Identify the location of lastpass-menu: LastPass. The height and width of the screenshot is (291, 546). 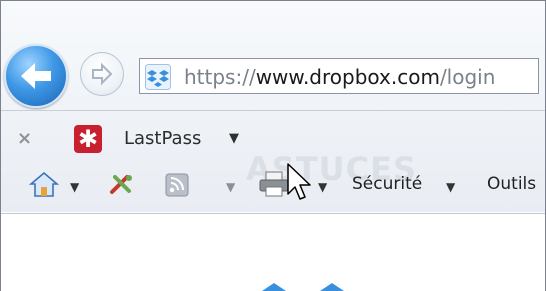
(162, 138).